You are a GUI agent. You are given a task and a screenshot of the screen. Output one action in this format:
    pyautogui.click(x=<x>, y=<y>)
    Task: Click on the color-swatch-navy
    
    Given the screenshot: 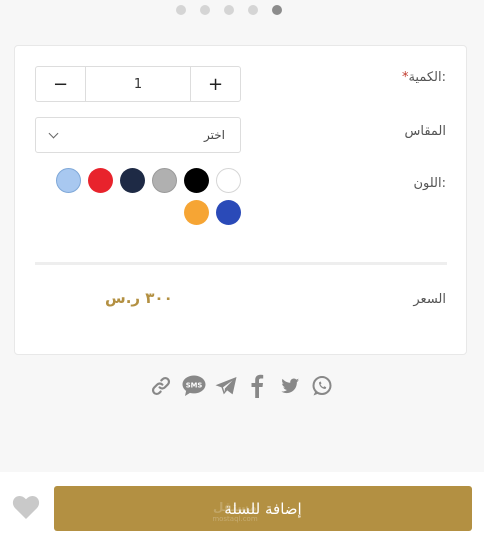 What is the action you would take?
    pyautogui.click(x=132, y=180)
    